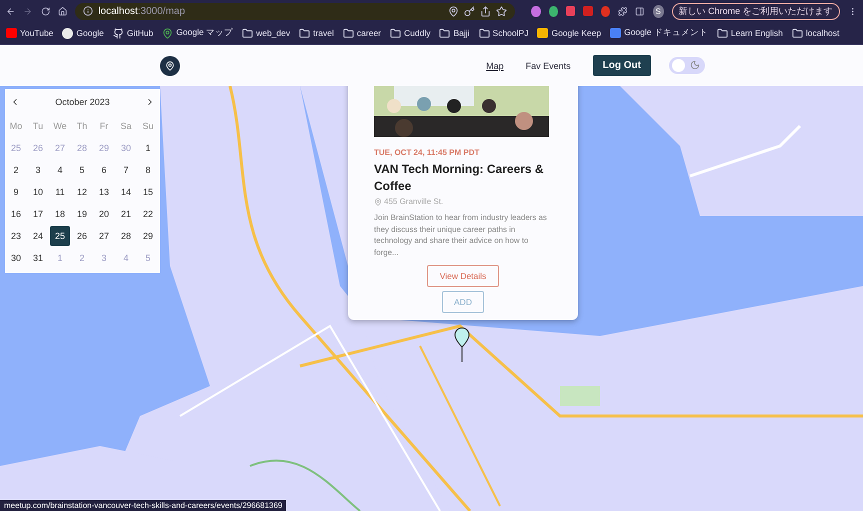  I want to click on forward-icon, so click(28, 11).